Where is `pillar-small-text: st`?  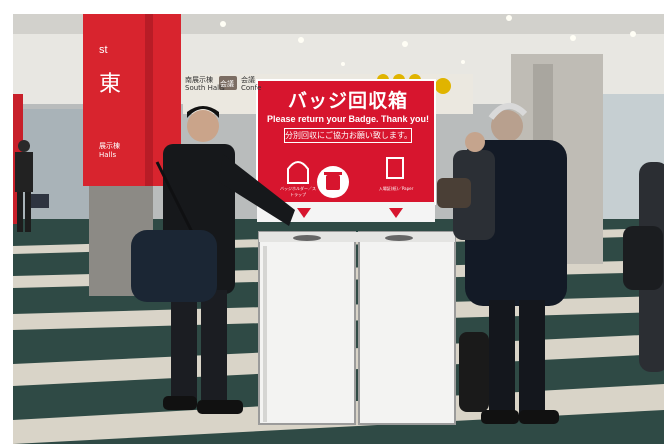 pillar-small-text: st is located at coordinates (103, 50).